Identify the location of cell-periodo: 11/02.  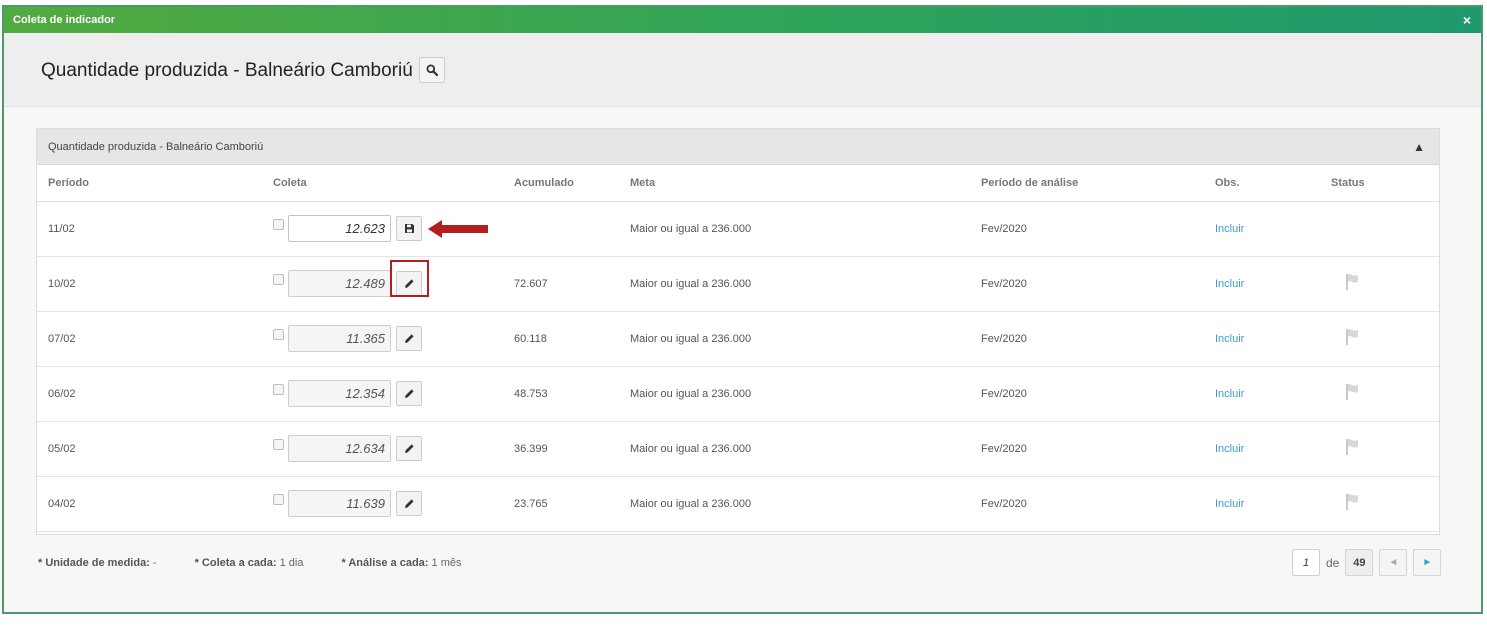
(155, 229).